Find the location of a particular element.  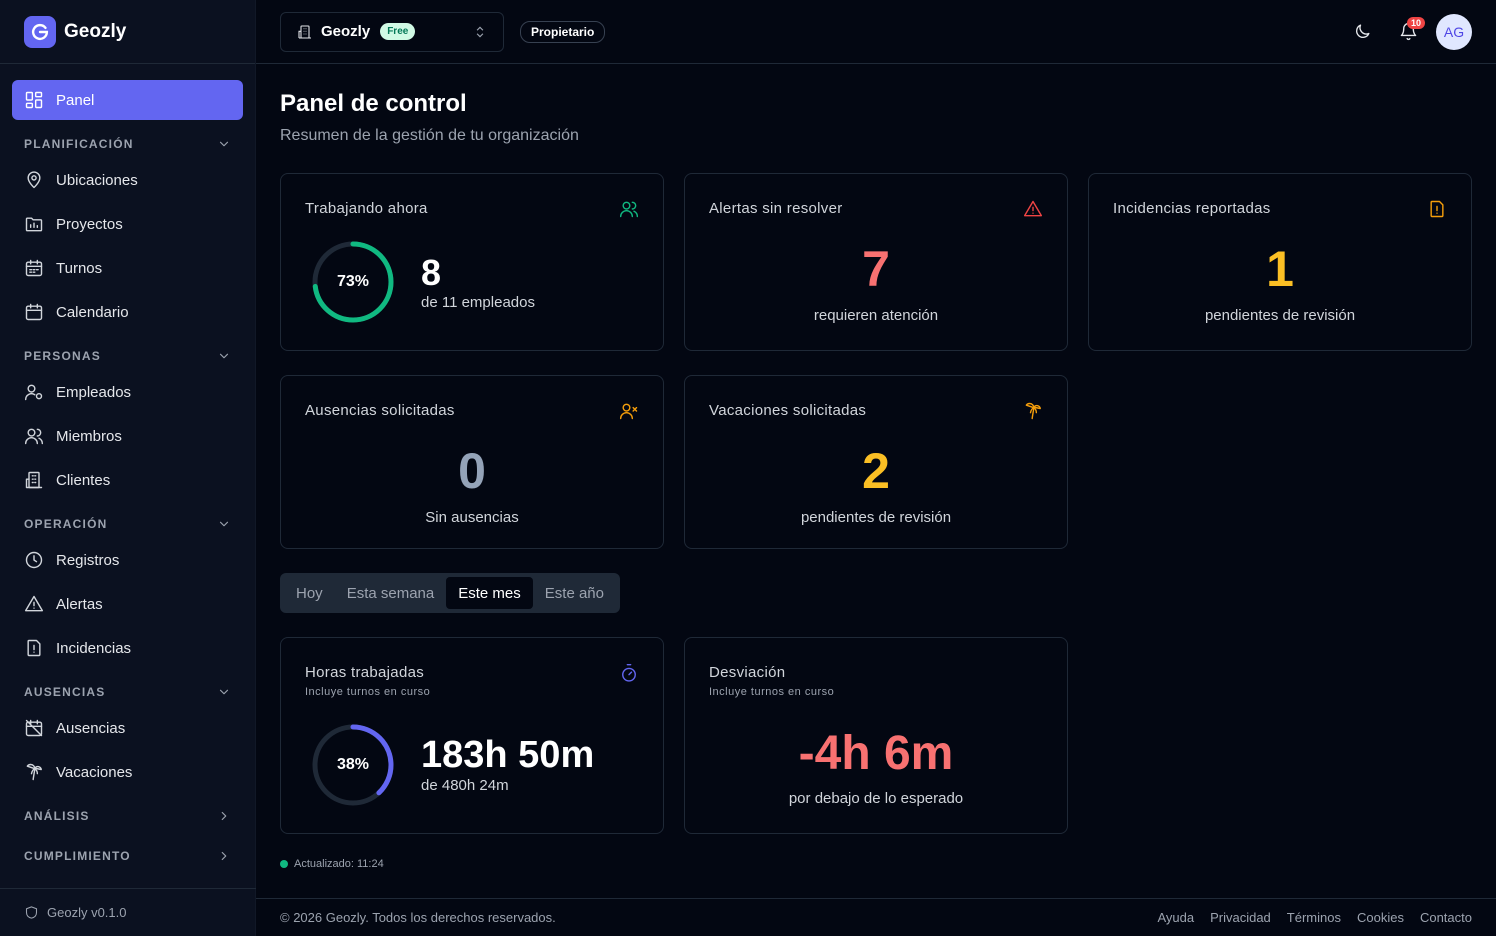

section-planificacion: PLANIFICACIÓN is located at coordinates (127, 144).